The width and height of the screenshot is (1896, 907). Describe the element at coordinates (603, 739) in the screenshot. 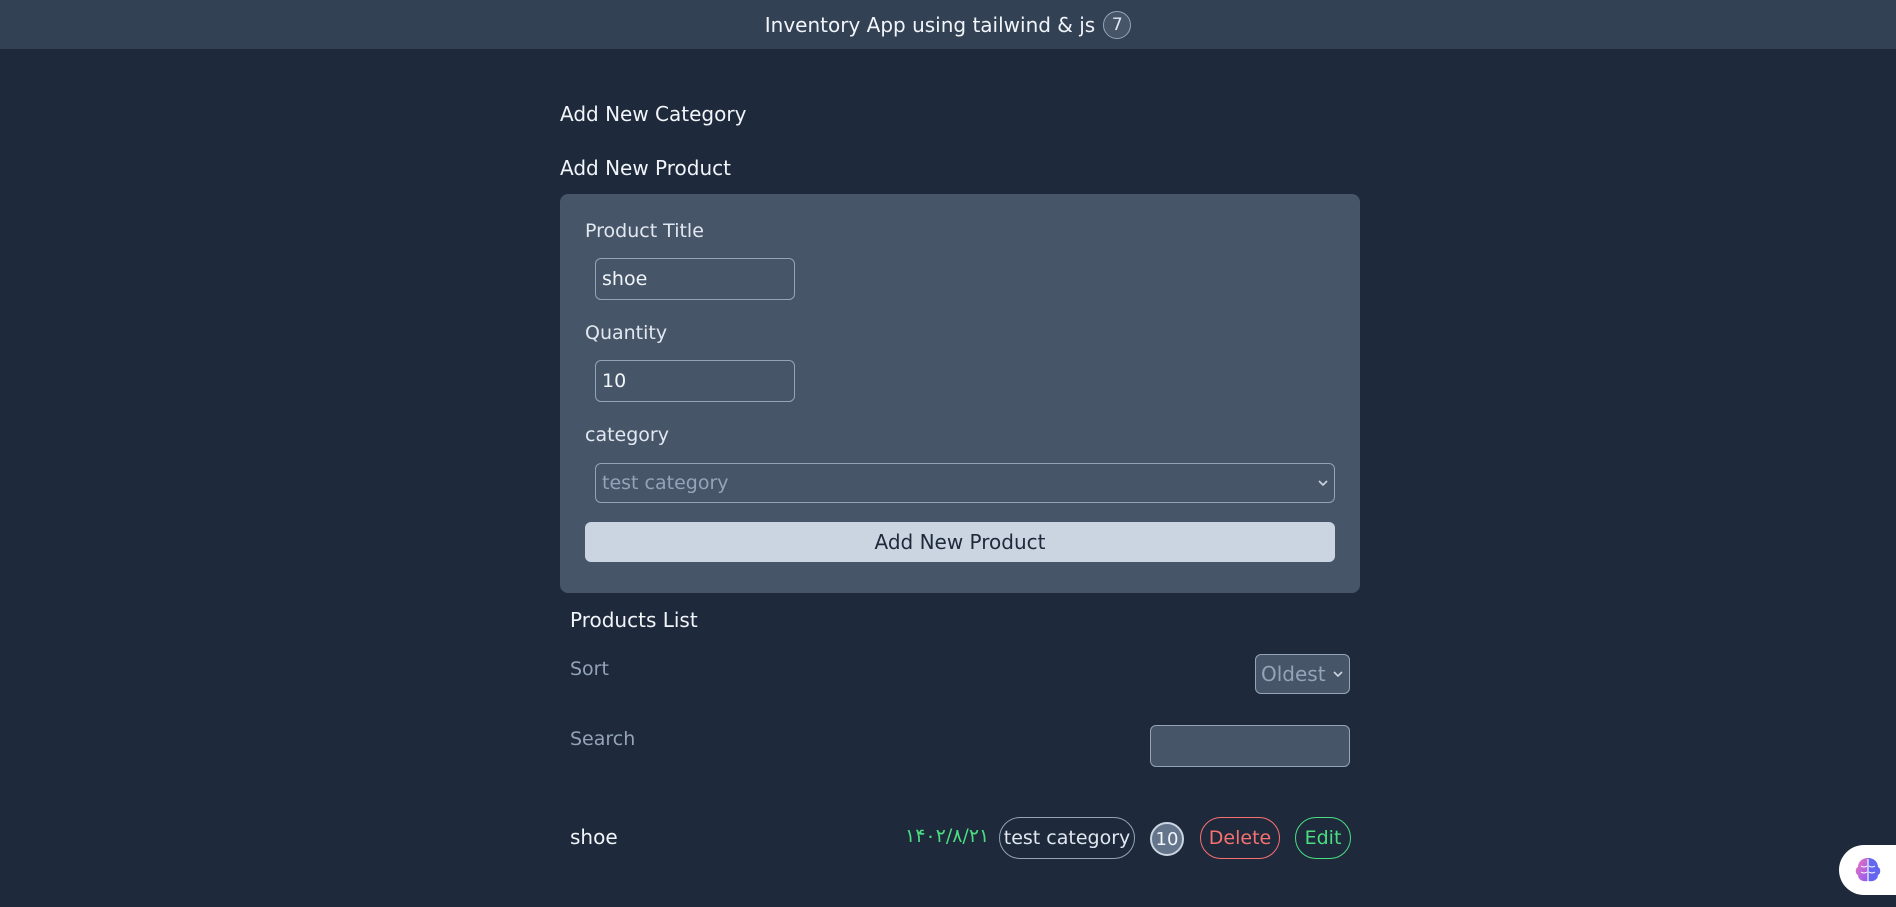

I see `search-label: Search` at that location.